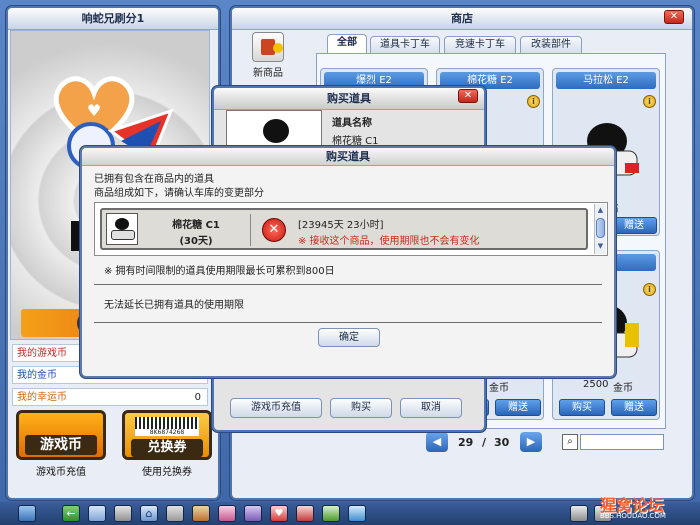 The image size is (700, 525). Describe the element at coordinates (110, 397) in the screenshot. I see `lucky-coin-row: 我的幸运币 0` at that location.